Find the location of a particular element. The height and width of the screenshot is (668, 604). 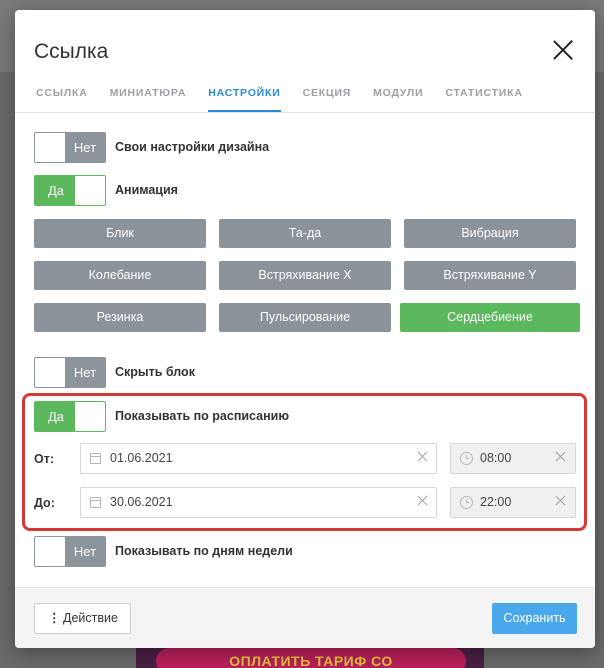

schedule-to-time-value: 22:00 is located at coordinates (496, 502).